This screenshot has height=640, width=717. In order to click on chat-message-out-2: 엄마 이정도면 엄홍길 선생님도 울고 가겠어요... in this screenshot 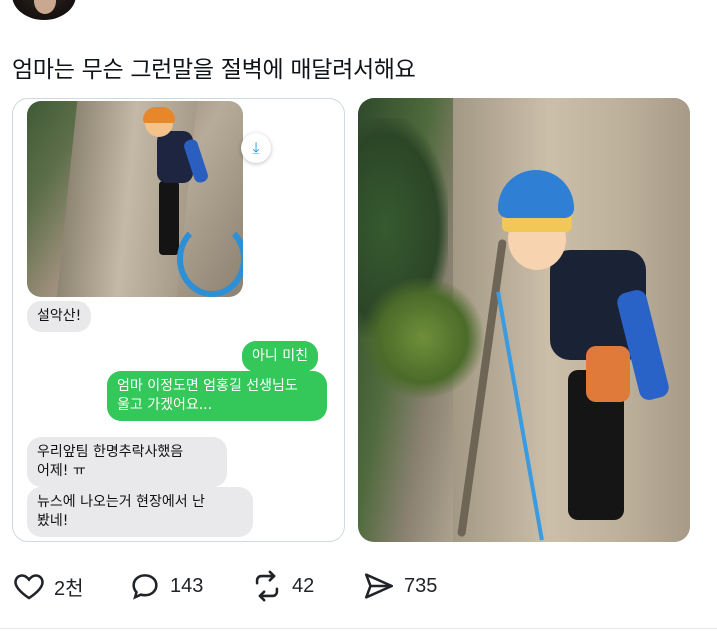, I will do `click(217, 396)`.